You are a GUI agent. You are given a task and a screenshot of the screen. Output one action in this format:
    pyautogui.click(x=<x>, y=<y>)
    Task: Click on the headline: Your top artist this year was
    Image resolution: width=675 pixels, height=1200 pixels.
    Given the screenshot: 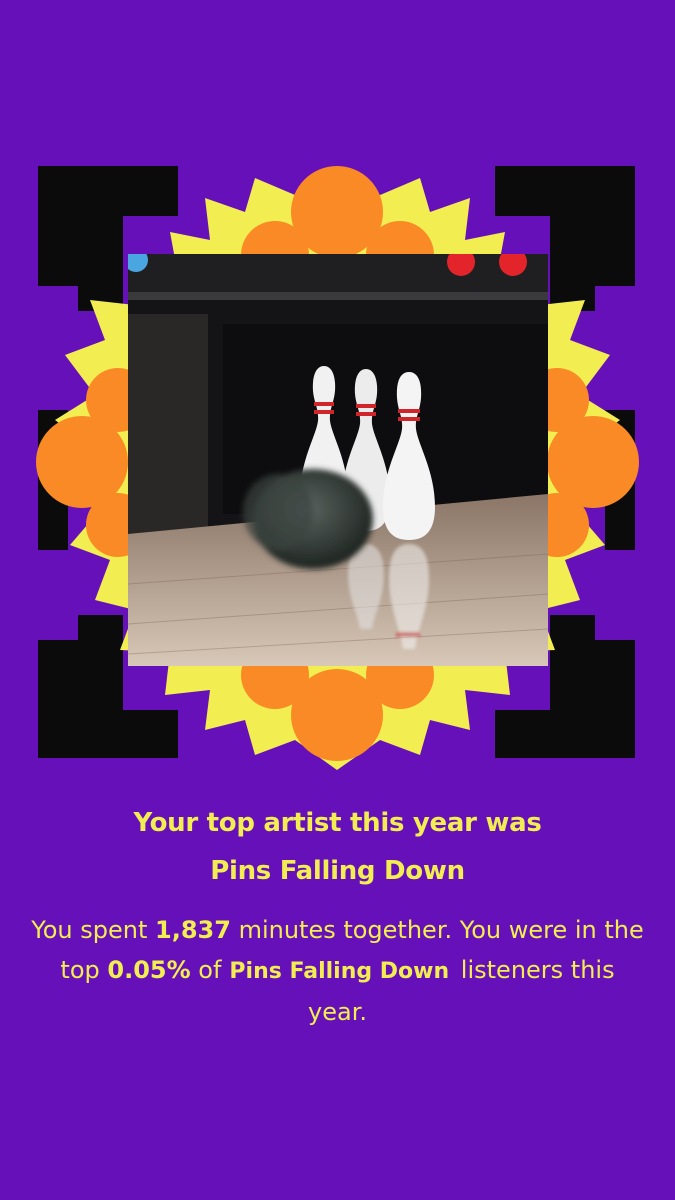 What is the action you would take?
    pyautogui.click(x=337, y=823)
    